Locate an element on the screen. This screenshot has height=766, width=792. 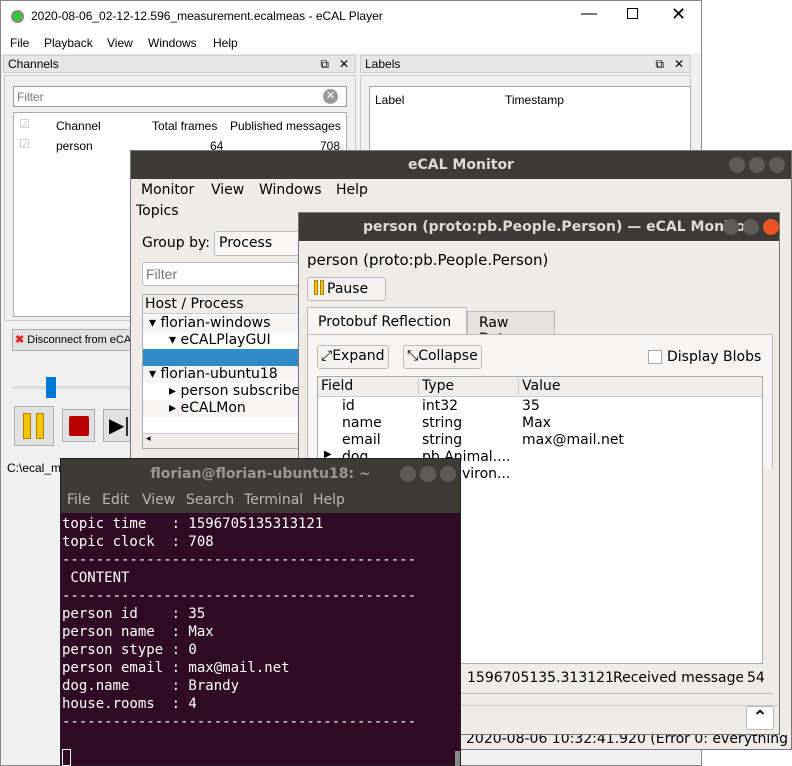
tree-header-label: Host / Process is located at coordinates (194, 304).